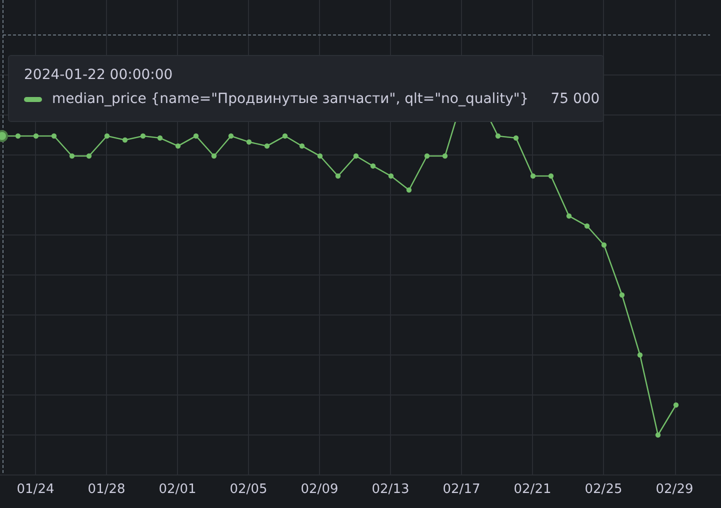  What do you see at coordinates (177, 489) in the screenshot?
I see `axis-tick-label: 02/01` at bounding box center [177, 489].